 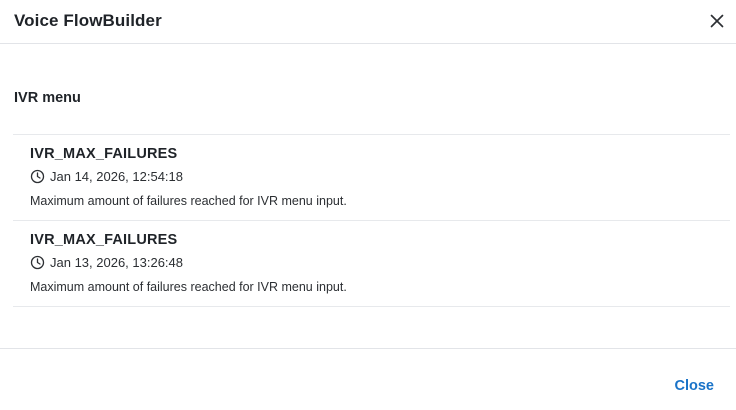 What do you see at coordinates (47, 98) in the screenshot?
I see `section-title: IVR menu` at bounding box center [47, 98].